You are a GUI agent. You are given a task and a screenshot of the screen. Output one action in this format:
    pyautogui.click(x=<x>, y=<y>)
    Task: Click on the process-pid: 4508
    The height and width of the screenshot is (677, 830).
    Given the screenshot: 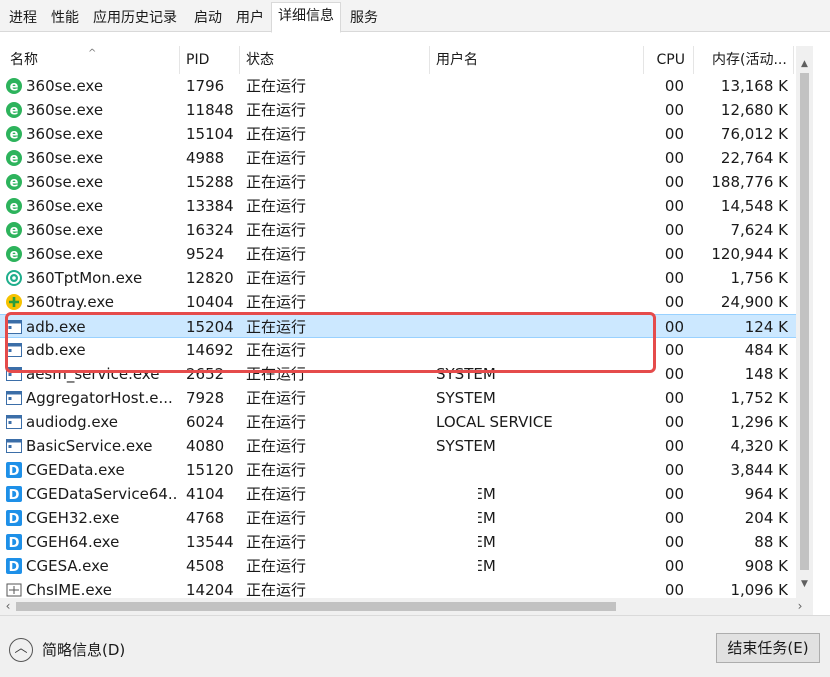 What is the action you would take?
    pyautogui.click(x=205, y=566)
    